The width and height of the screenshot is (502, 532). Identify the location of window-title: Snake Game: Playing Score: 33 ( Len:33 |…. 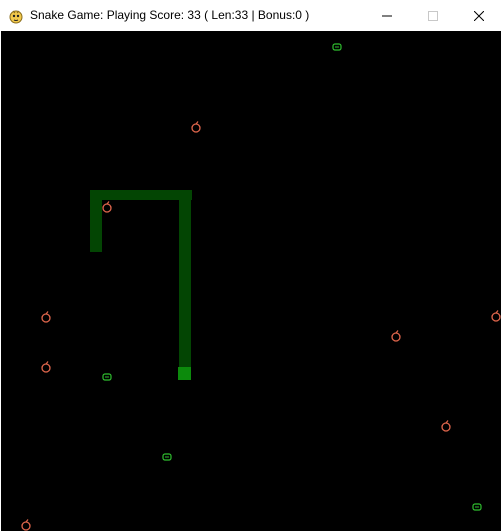
(170, 15).